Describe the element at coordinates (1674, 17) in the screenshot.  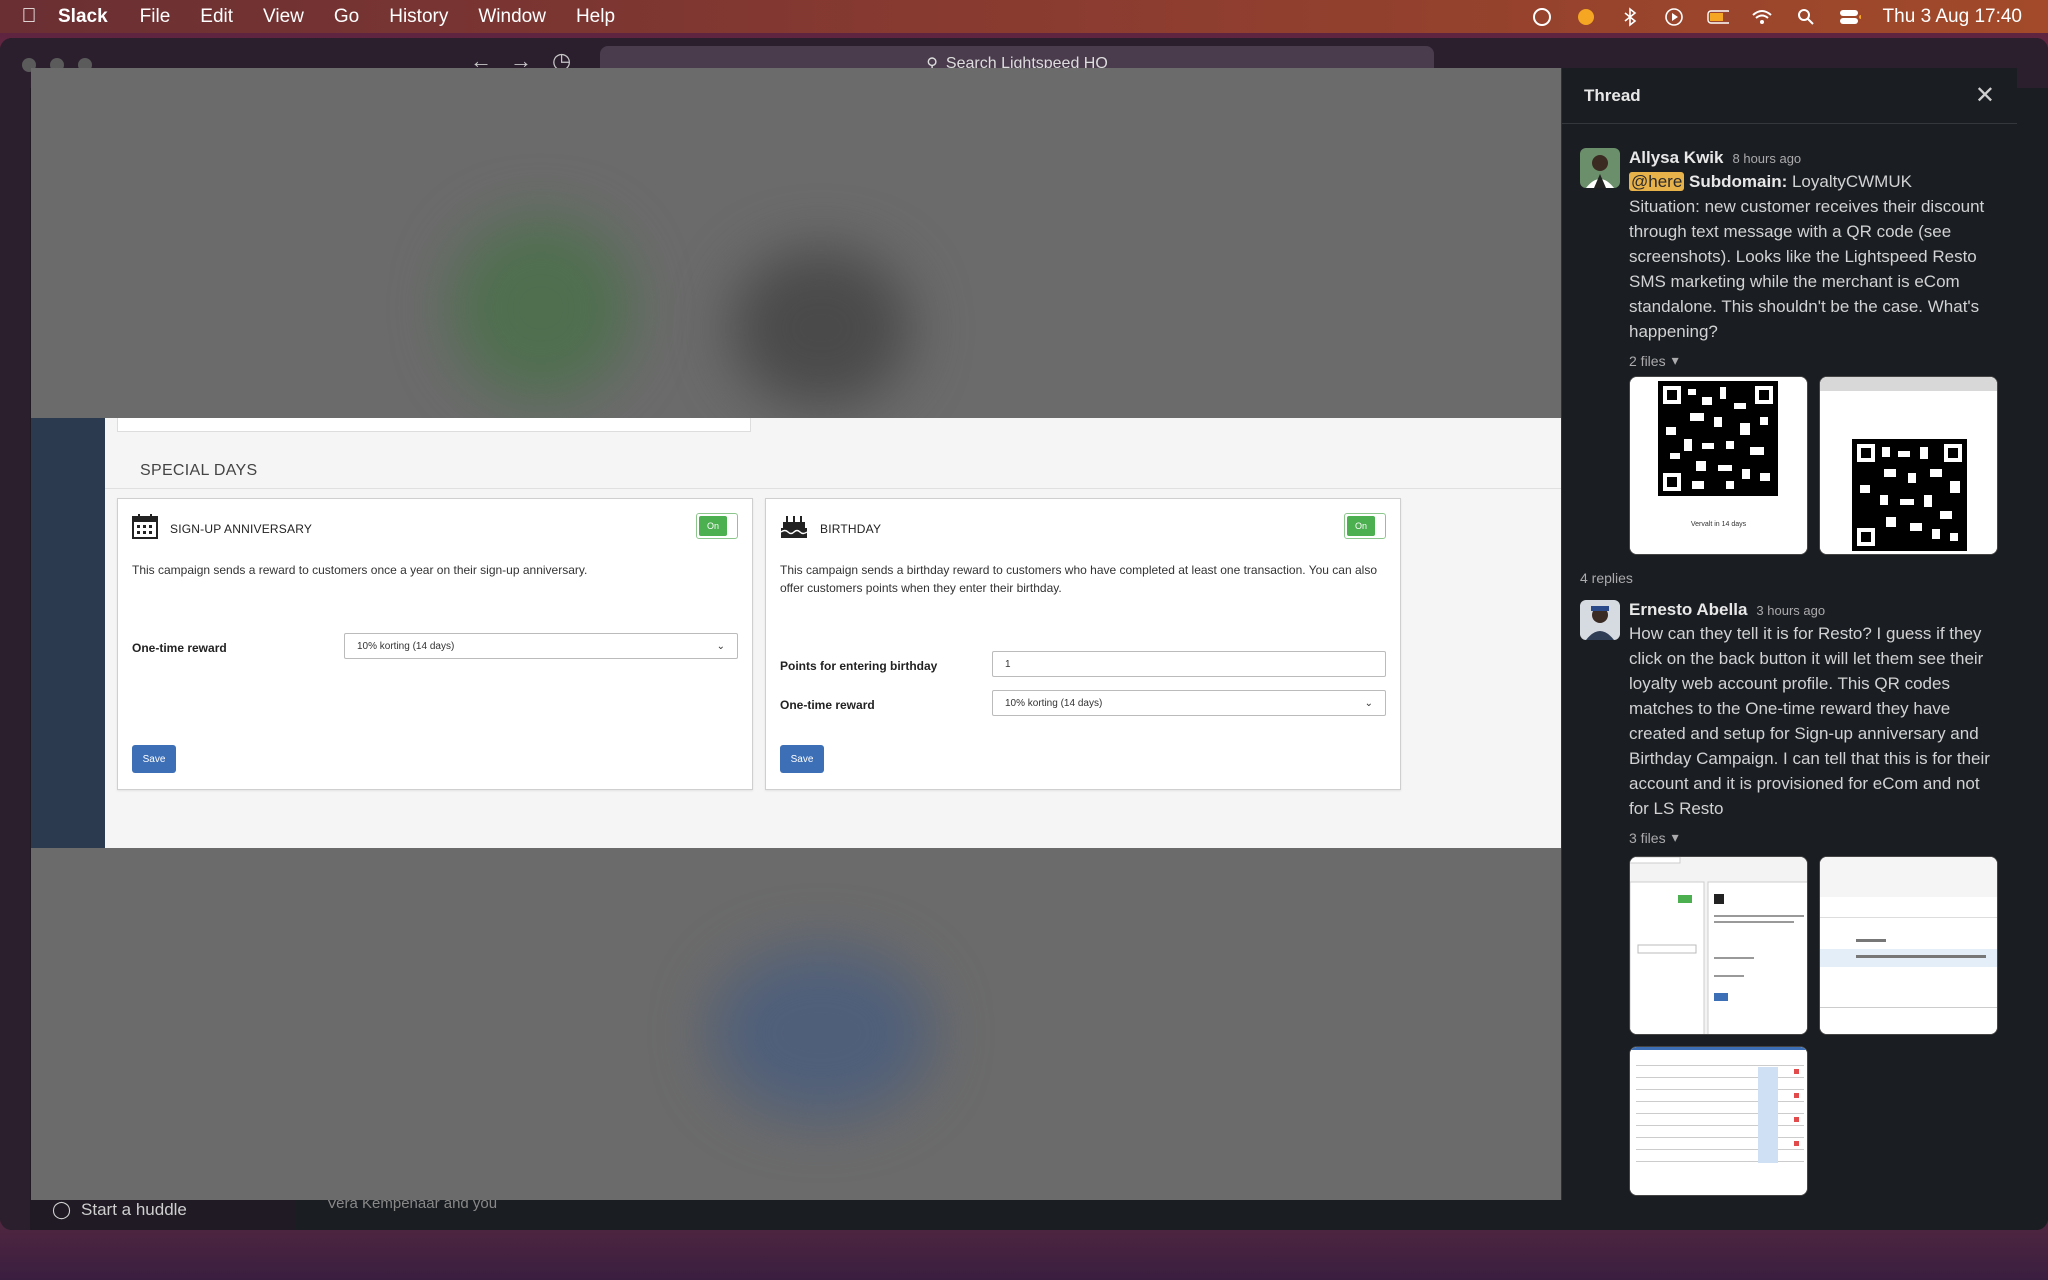
I see `play-icon` at that location.